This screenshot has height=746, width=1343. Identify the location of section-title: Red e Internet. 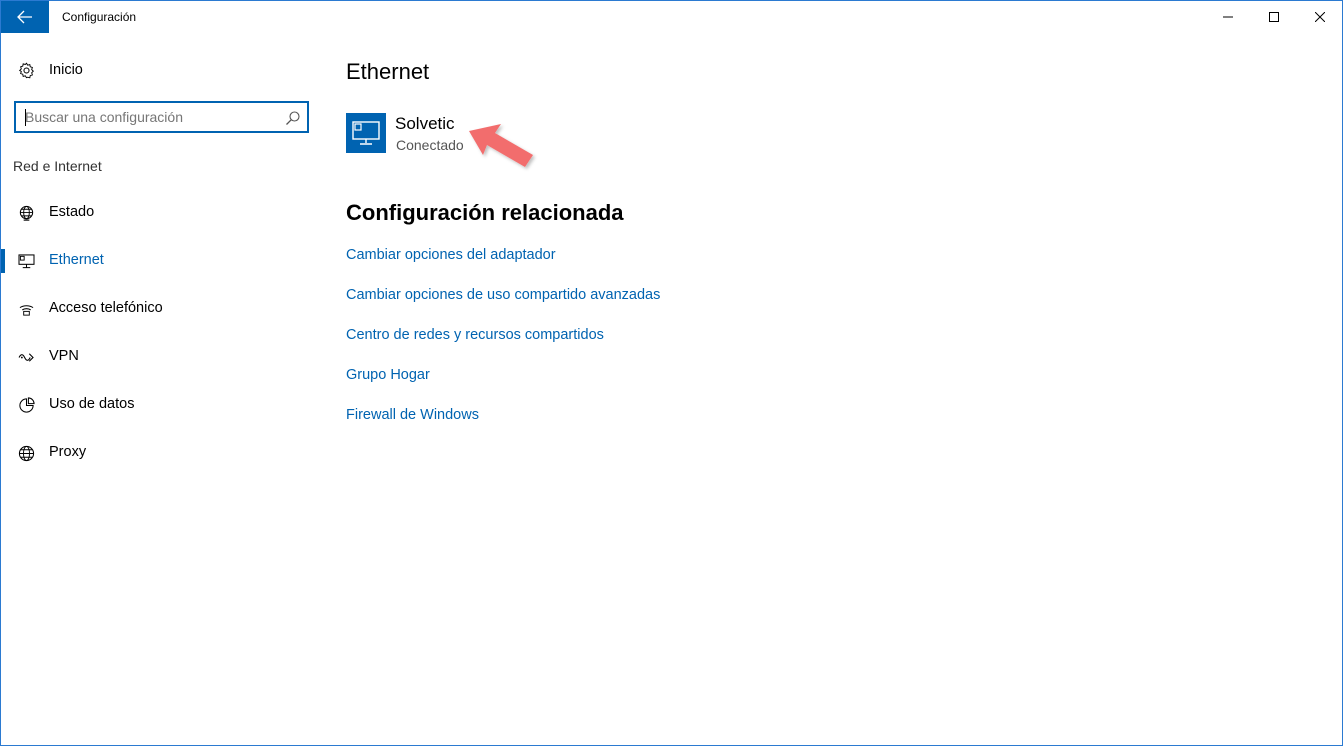
(57, 166).